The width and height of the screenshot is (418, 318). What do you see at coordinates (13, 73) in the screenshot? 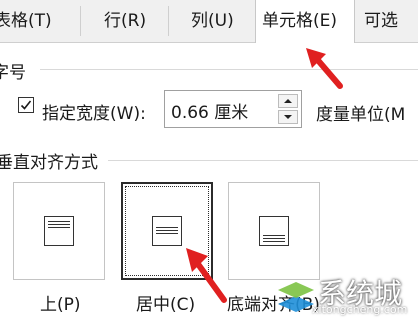
I see `size-section-title: 字号` at bounding box center [13, 73].